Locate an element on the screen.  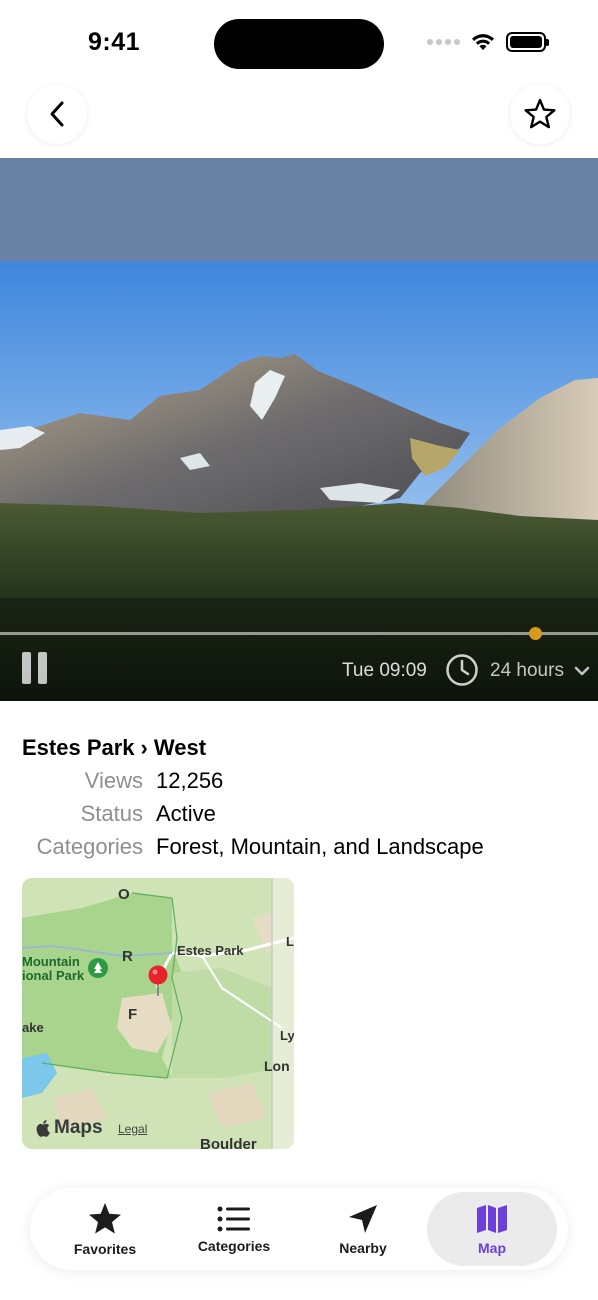
tab-label: Map is located at coordinates (492, 1247).